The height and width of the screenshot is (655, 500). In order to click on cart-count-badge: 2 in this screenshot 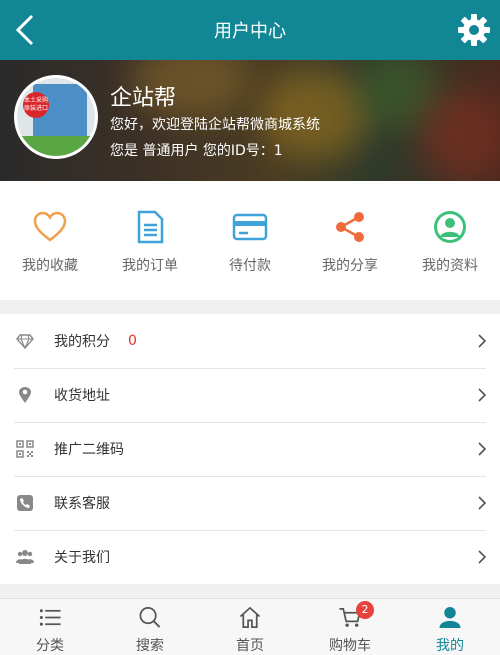, I will do `click(365, 610)`.